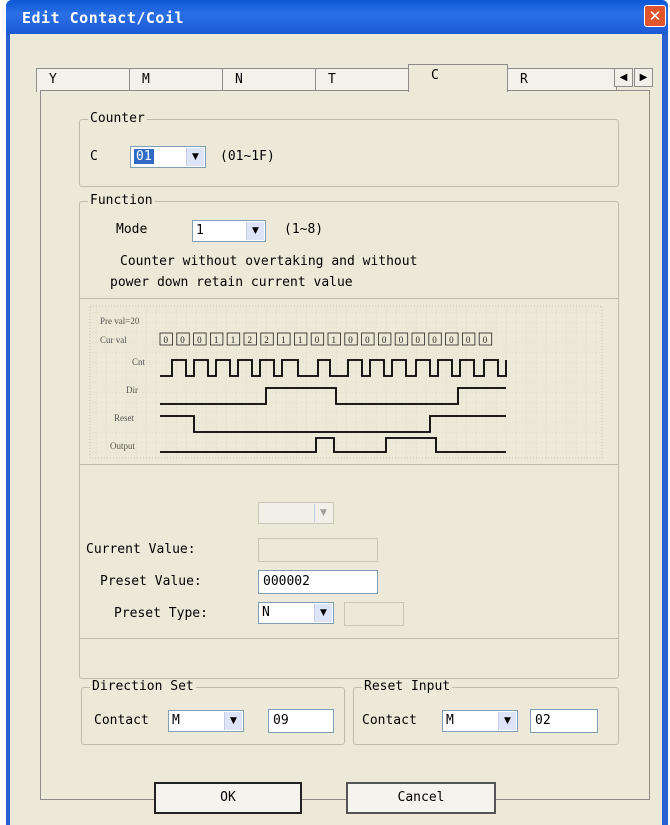 Image resolution: width=670 pixels, height=825 pixels. I want to click on reset-contact-label: Contact, so click(389, 720).